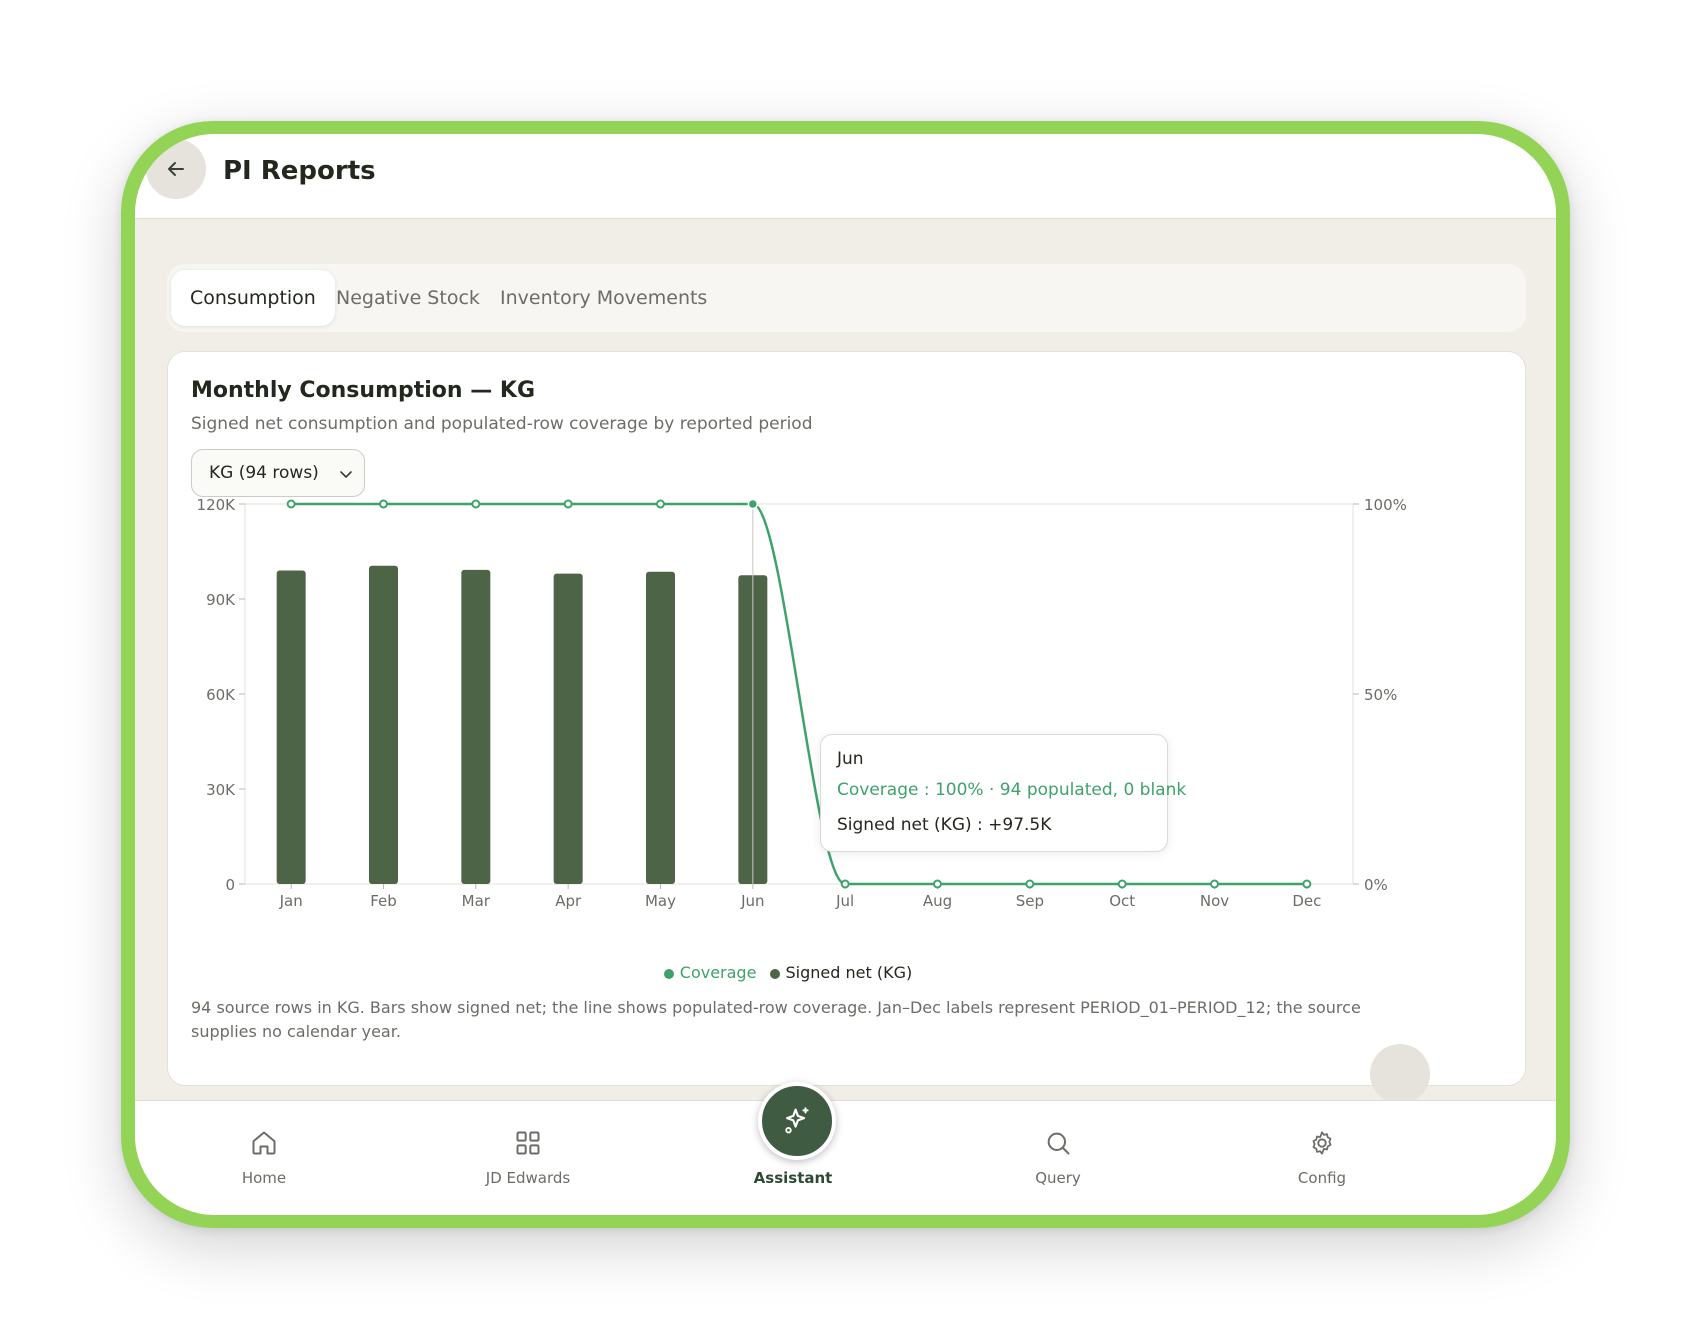 Image resolution: width=1686 pixels, height=1342 pixels. I want to click on nav-assistant: Assistant, so click(793, 1141).